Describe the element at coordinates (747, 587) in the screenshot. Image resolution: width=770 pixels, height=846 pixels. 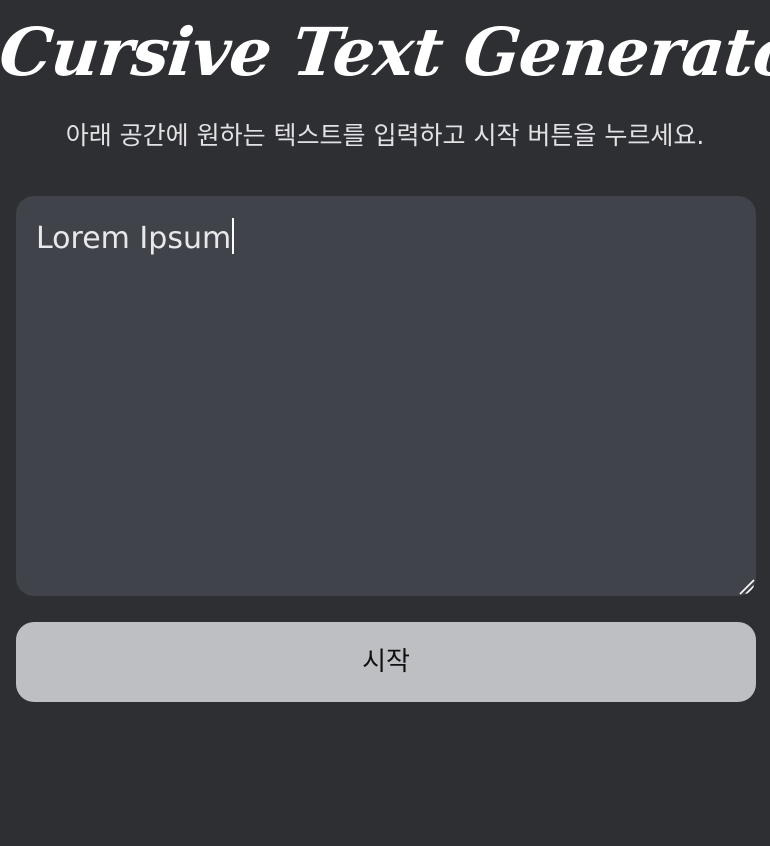
I see `resize-grip-icon` at that location.